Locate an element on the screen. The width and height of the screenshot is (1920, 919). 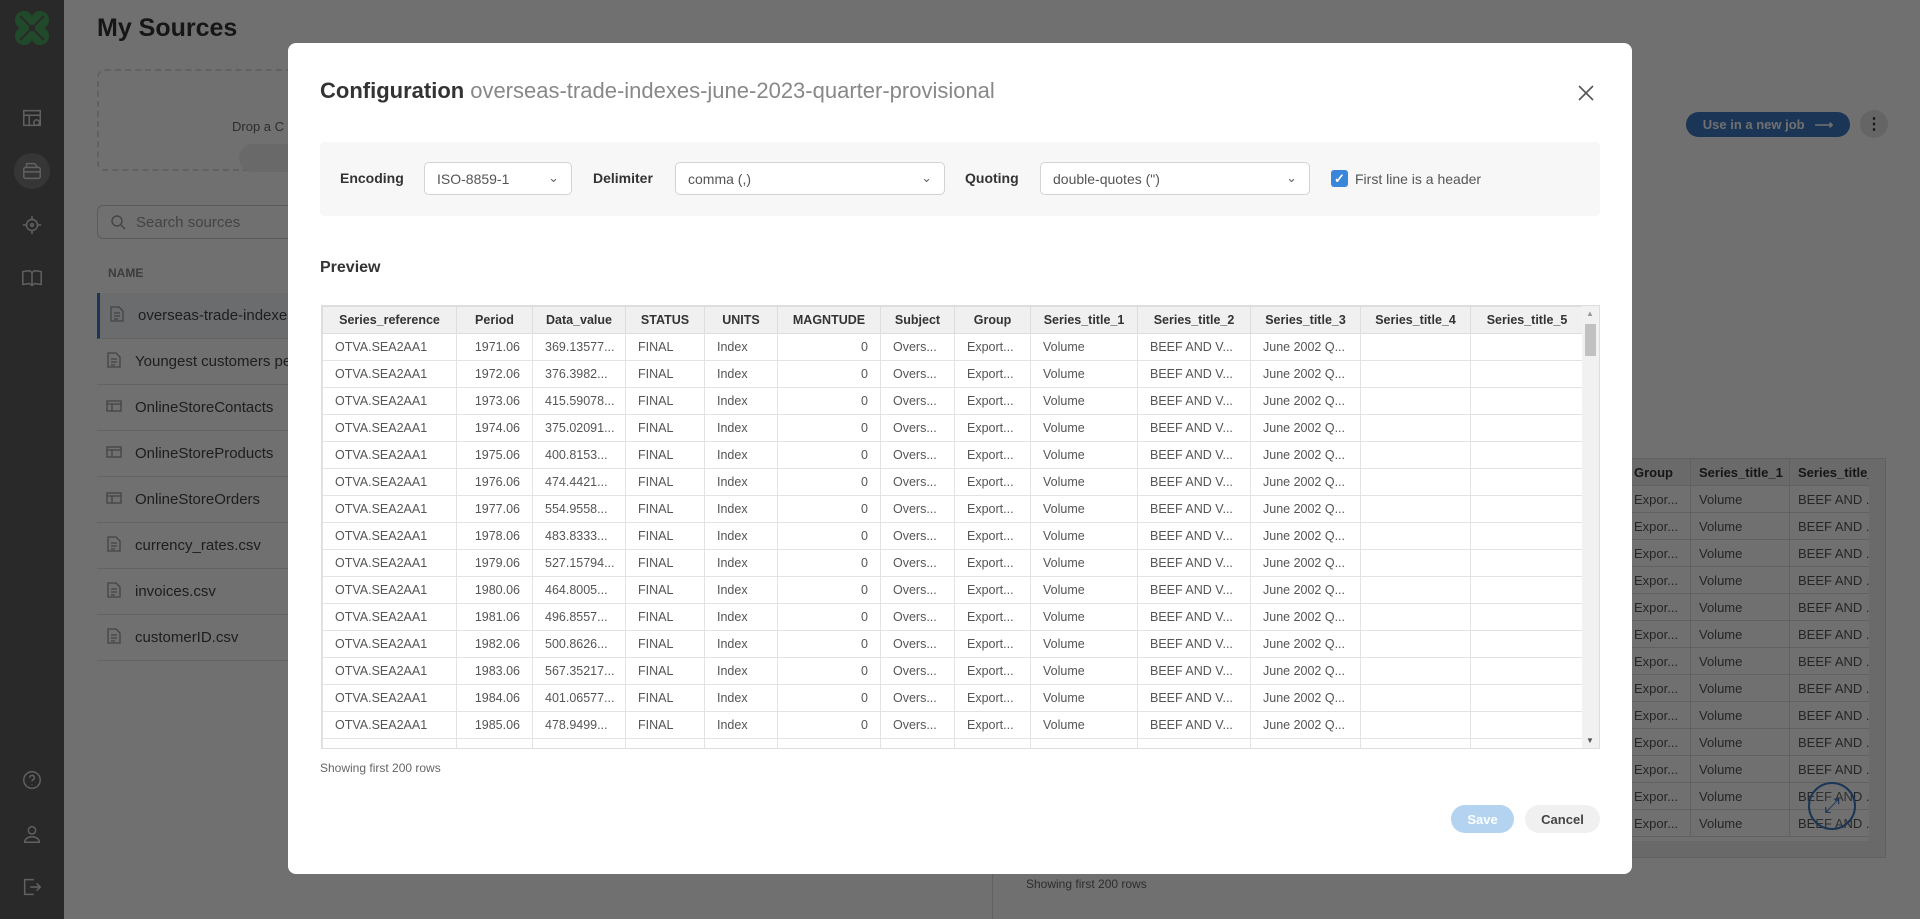
save-button: Save is located at coordinates (1482, 819).